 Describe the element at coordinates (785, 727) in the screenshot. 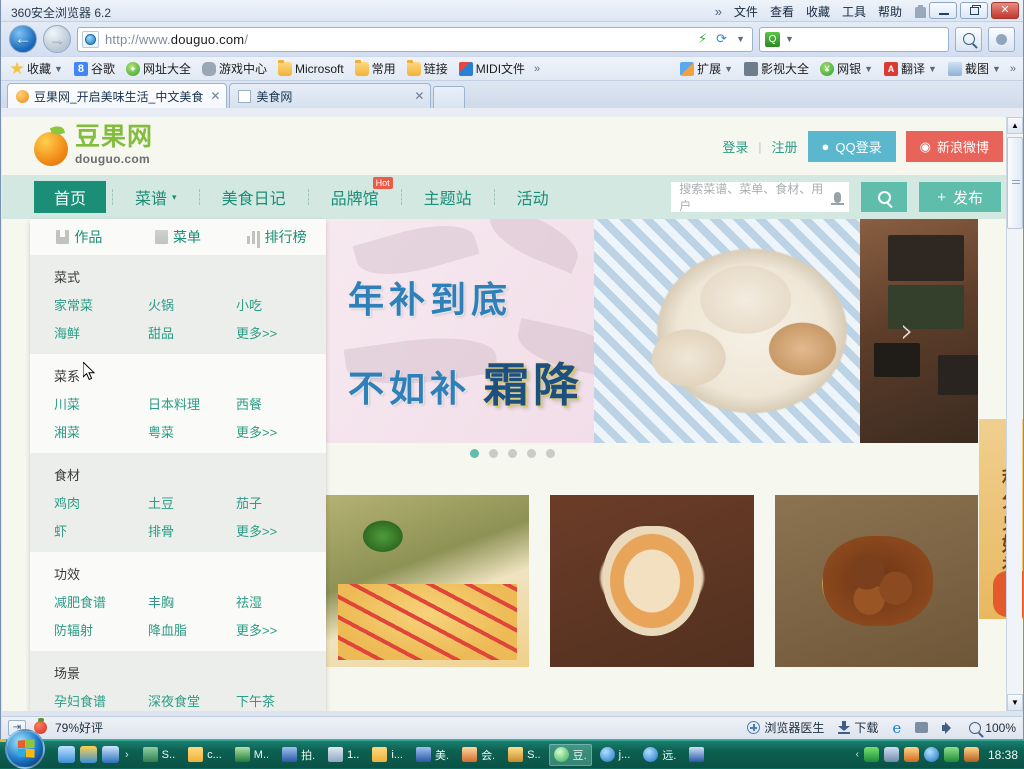

I see `status-browser-doctor: 浏览器医生` at that location.